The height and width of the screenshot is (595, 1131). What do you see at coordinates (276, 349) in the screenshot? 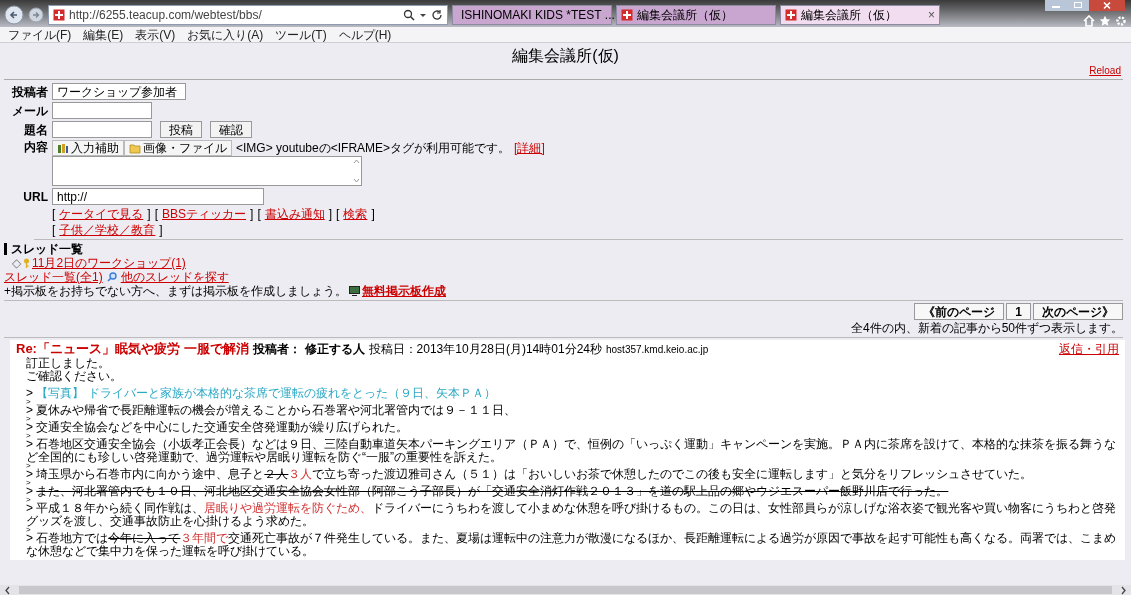
I see `author-label: 投稿者：` at bounding box center [276, 349].